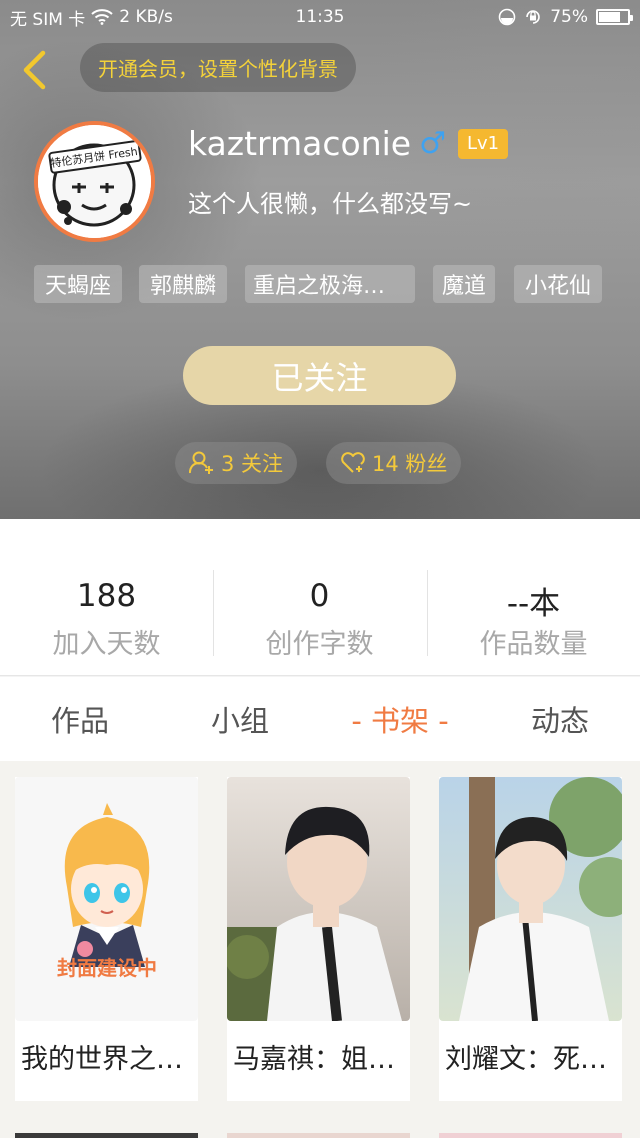  Describe the element at coordinates (609, 17) in the screenshot. I see `battery-fill` at that location.